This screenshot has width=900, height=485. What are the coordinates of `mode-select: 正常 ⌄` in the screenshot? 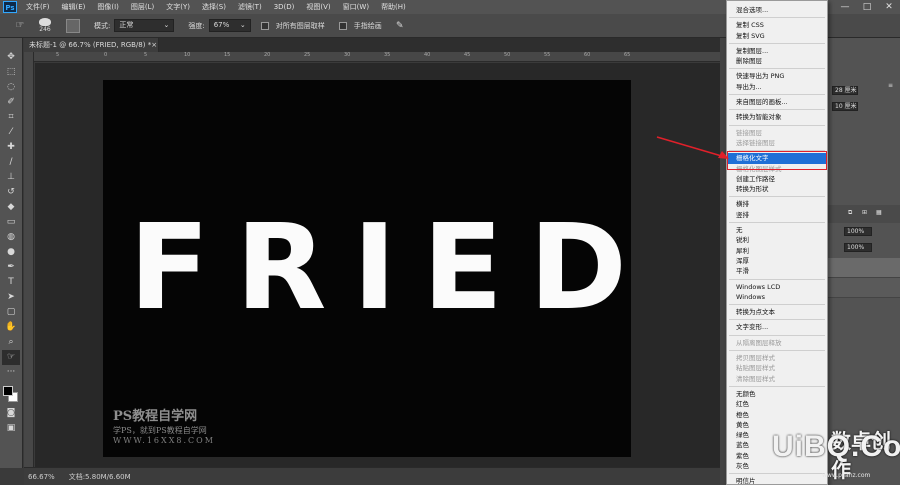 It's located at (144, 25).